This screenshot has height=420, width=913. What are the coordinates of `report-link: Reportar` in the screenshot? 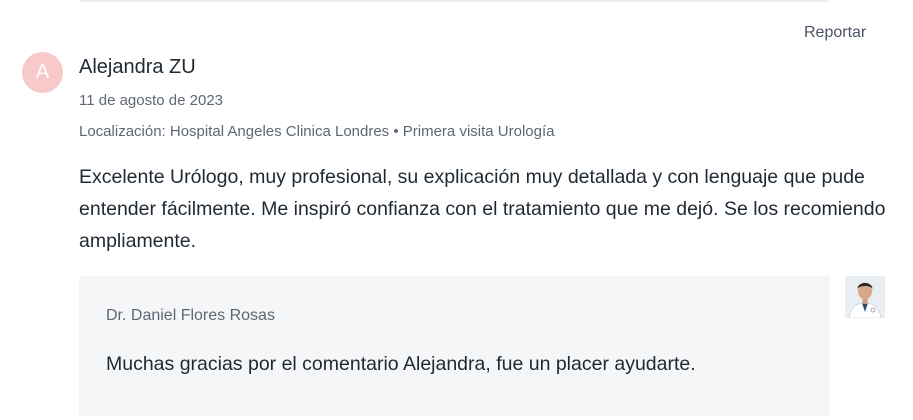 It's located at (835, 33).